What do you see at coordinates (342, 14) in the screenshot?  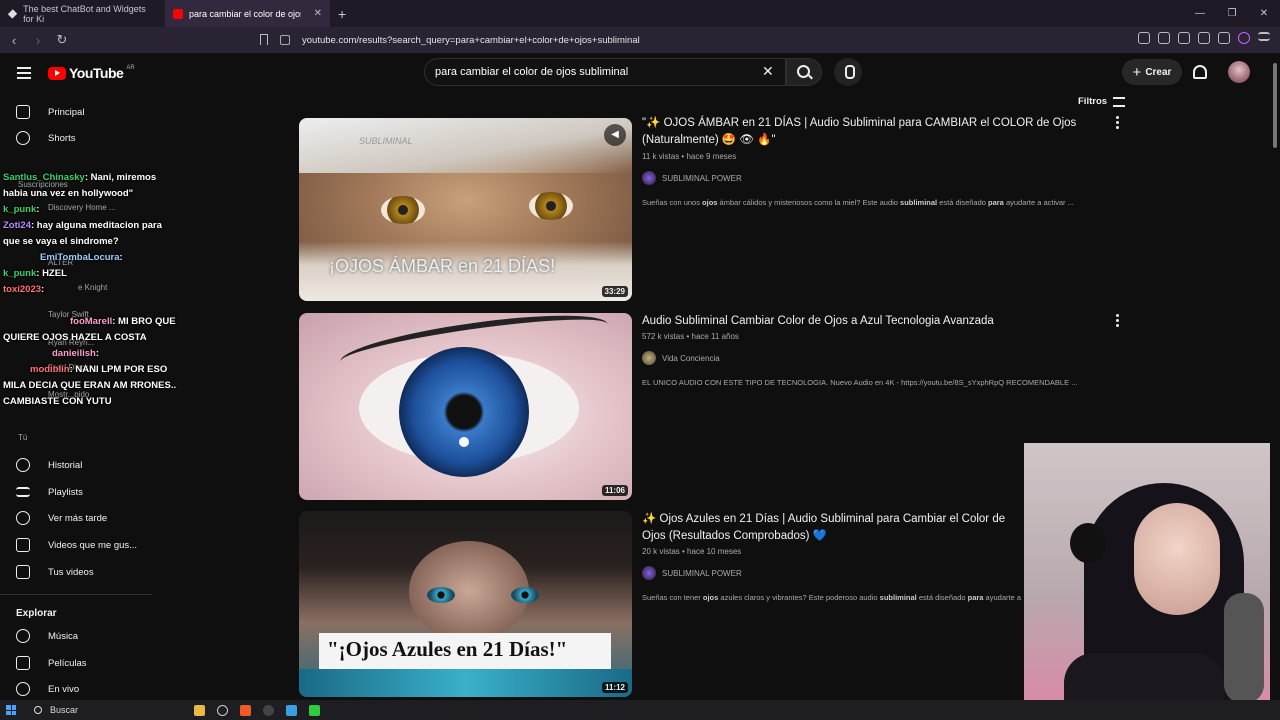 I see `new-tab-button: +` at bounding box center [342, 14].